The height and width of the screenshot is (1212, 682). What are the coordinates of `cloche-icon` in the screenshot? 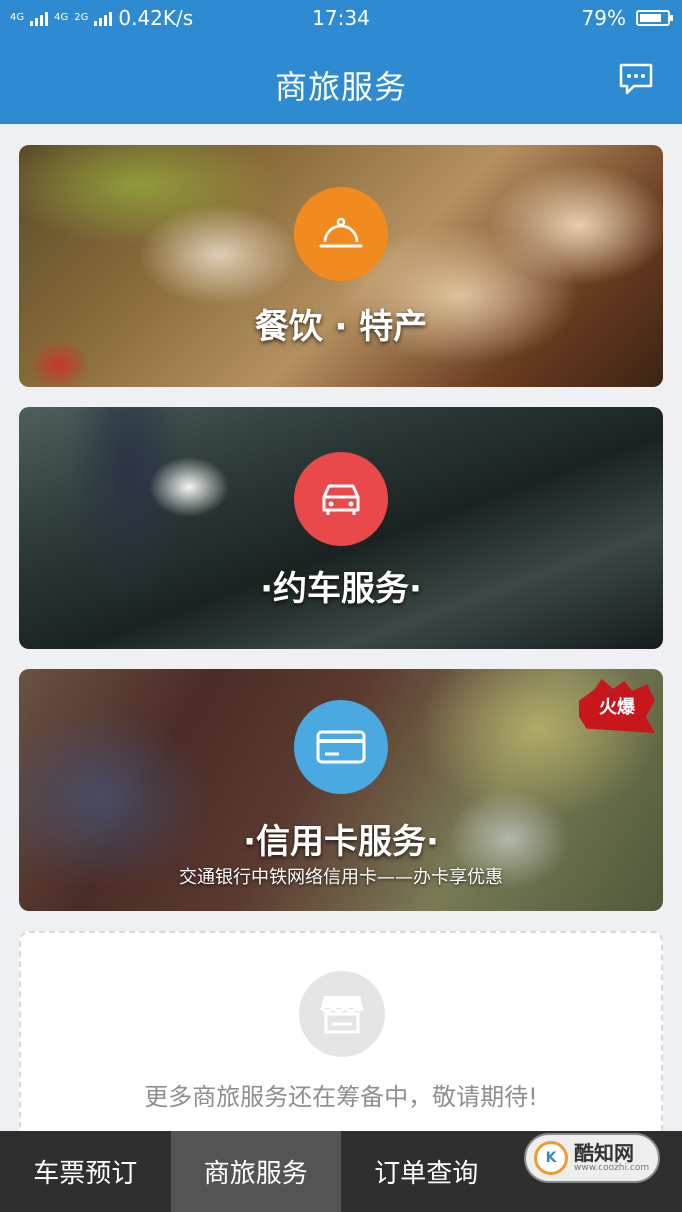 It's located at (341, 232).